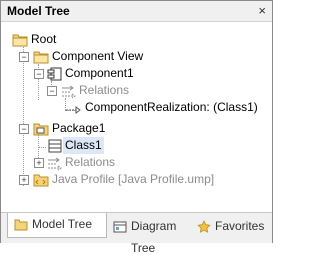 The image size is (320, 259). Describe the element at coordinates (41, 180) in the screenshot. I see `profile-icon` at that location.